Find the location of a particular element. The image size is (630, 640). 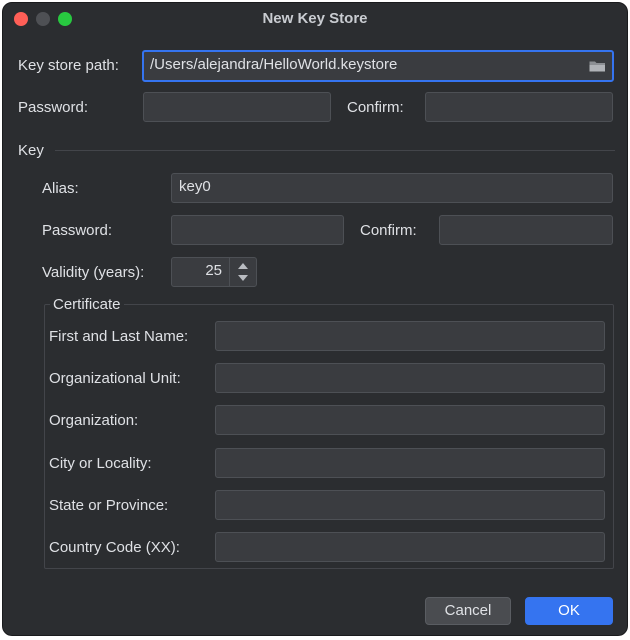

key-store-path-field: /Users/alejandra/HelloWorld.keystore is located at coordinates (378, 66).